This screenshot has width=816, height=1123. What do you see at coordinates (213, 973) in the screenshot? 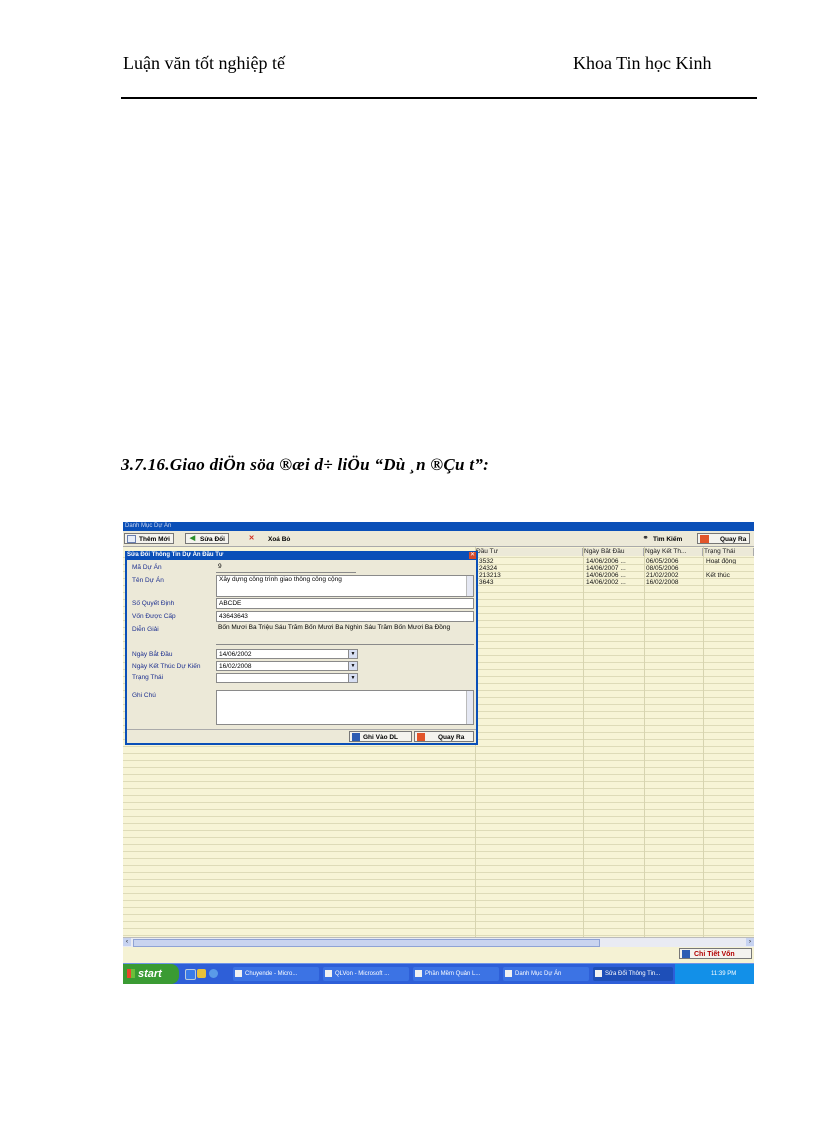
I see `media-icon` at bounding box center [213, 973].